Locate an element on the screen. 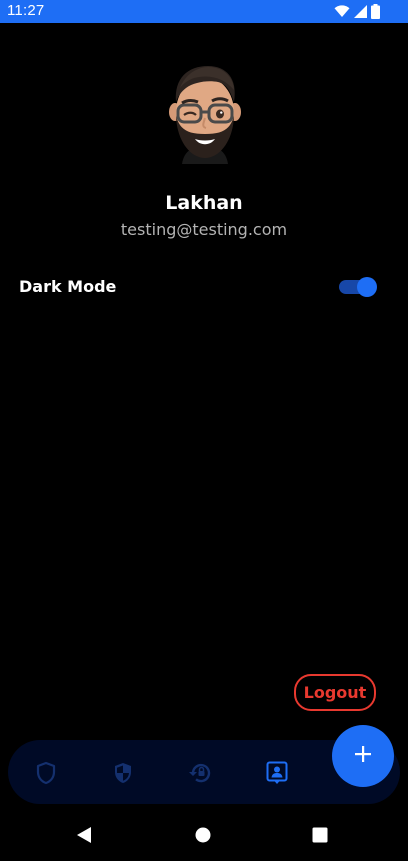  profile-badge-icon is located at coordinates (277, 773).